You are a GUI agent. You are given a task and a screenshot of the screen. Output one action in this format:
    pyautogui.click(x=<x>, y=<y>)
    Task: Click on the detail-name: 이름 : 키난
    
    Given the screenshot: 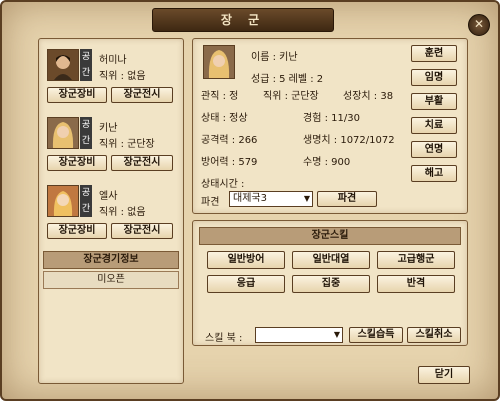 What is the action you would take?
    pyautogui.click(x=274, y=57)
    